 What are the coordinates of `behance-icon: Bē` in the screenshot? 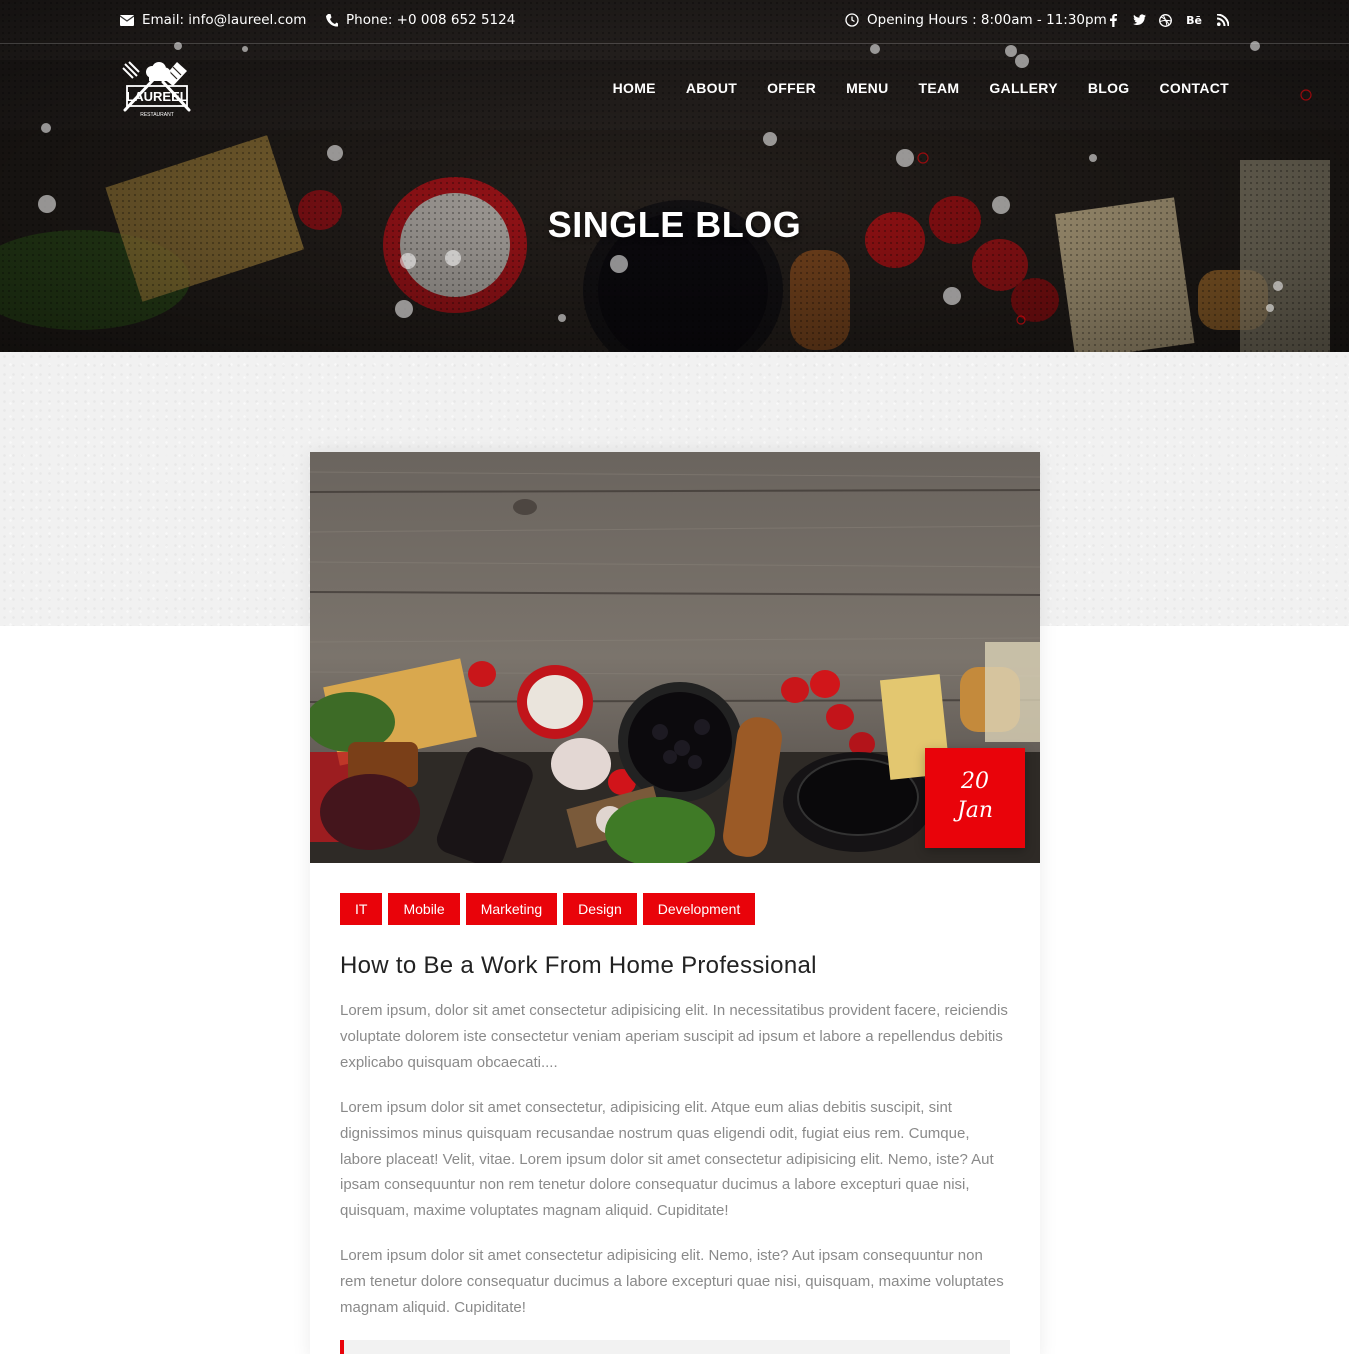 It's located at (1194, 20).